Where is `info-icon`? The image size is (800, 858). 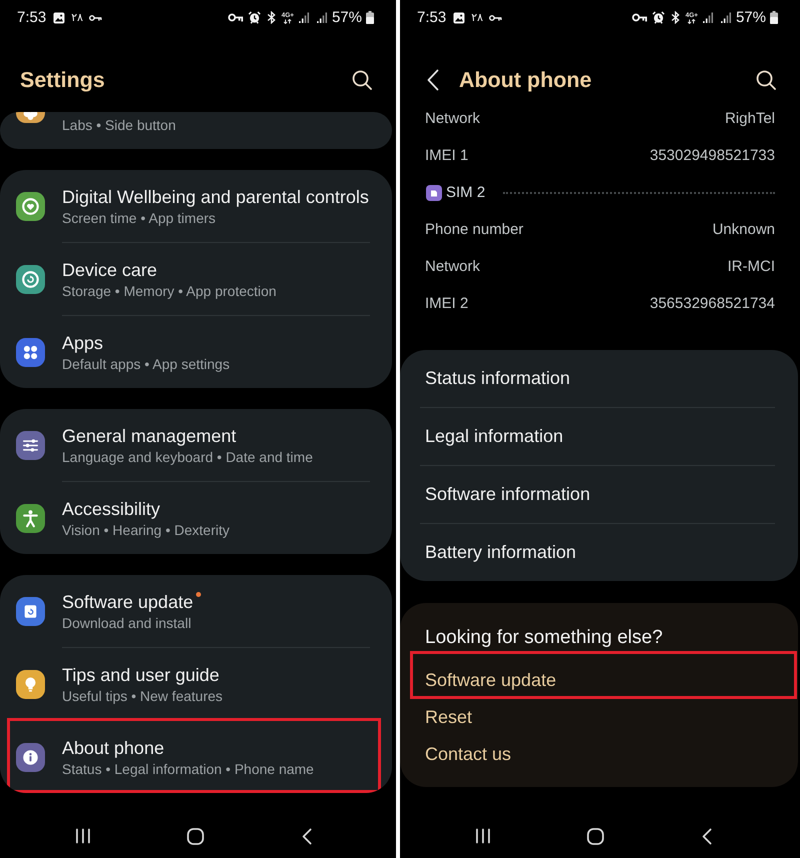
info-icon is located at coordinates (30, 757).